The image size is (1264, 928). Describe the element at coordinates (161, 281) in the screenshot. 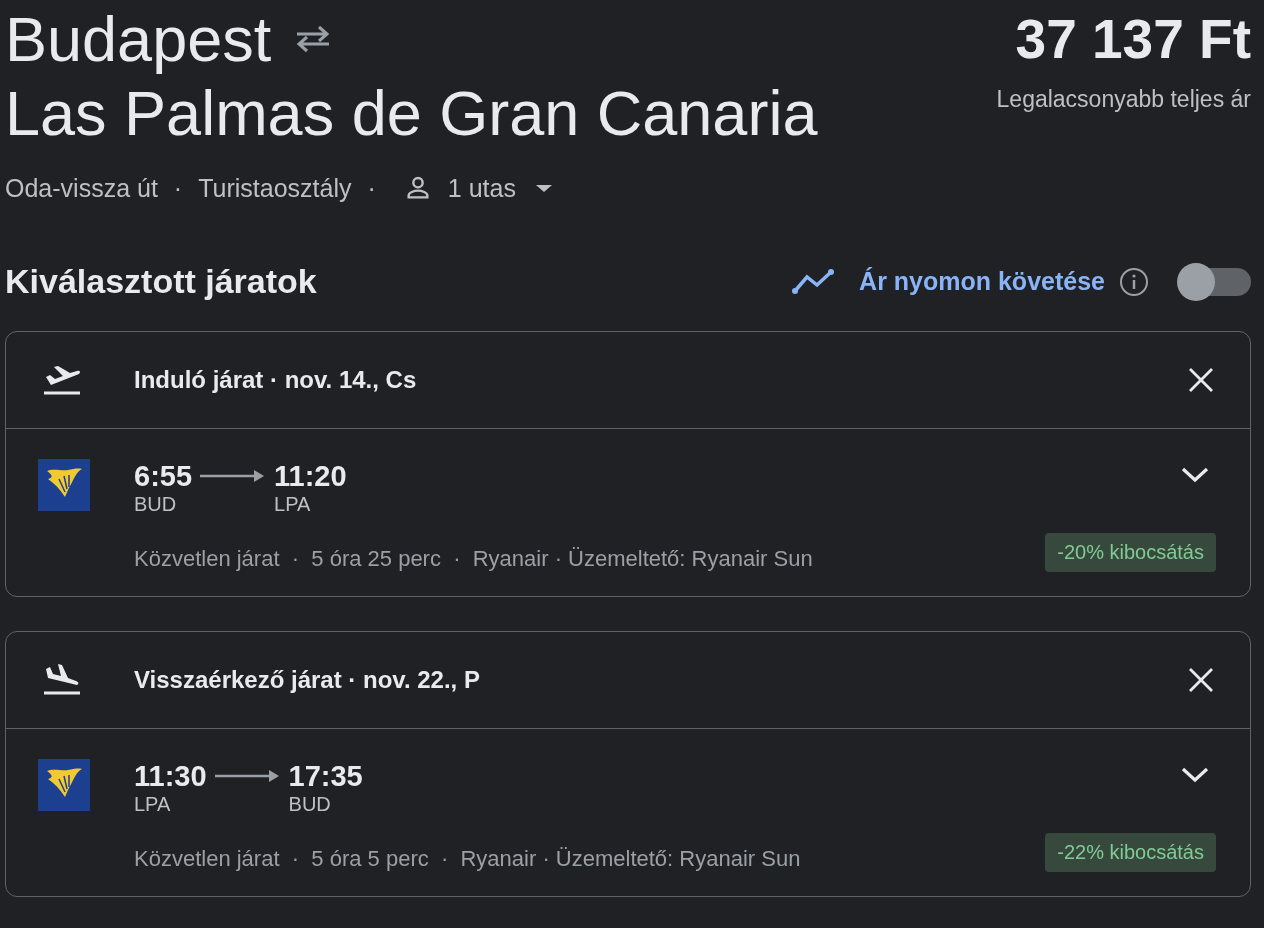

I see `section-title: Kiválasztott járatok` at that location.